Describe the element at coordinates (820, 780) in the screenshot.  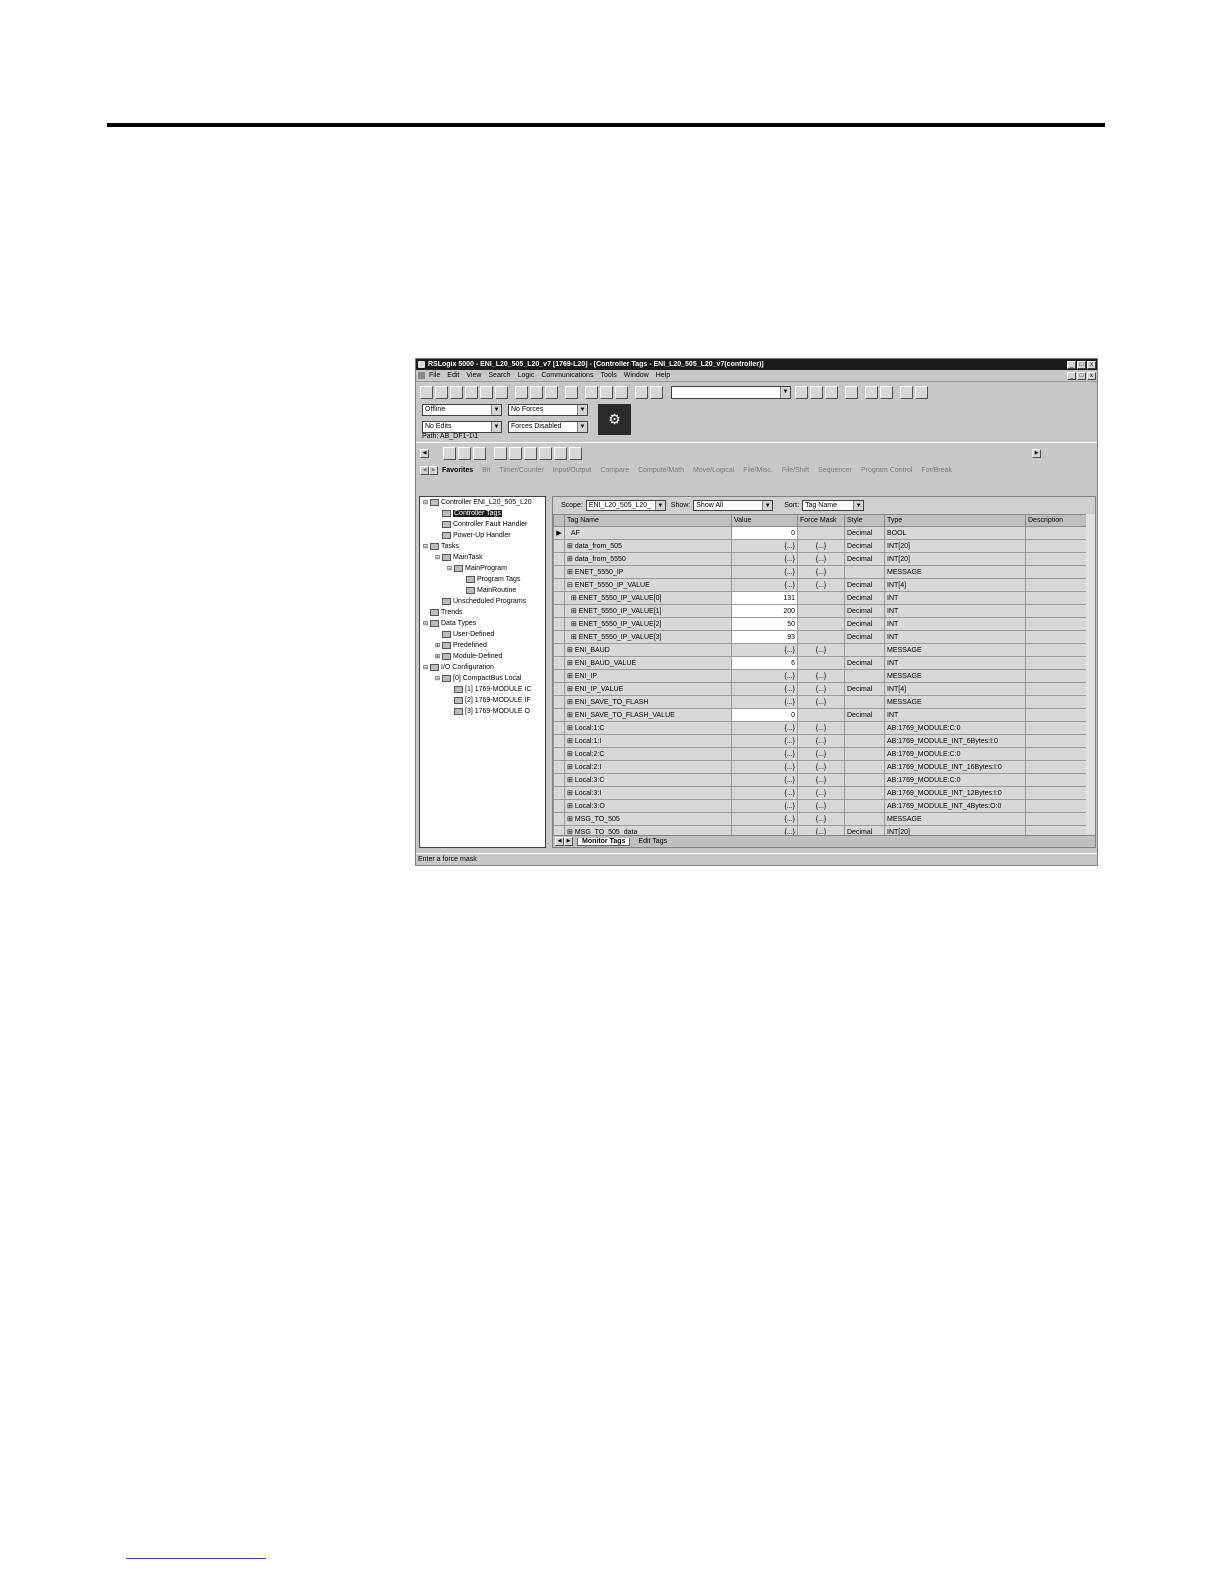
I see `table-row: ⊞ Local:3:C {...} {...} AB:1769_MODULE:C:0` at that location.